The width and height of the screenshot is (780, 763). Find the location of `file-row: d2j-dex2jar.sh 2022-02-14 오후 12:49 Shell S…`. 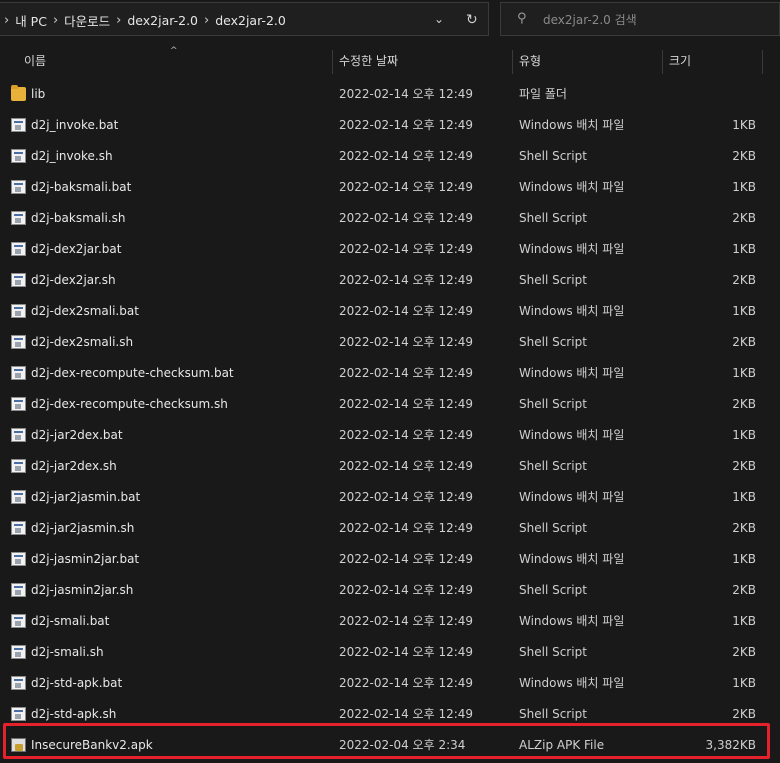

file-row: d2j-dex2jar.sh 2022-02-14 오후 12:49 Shell S… is located at coordinates (390, 280).